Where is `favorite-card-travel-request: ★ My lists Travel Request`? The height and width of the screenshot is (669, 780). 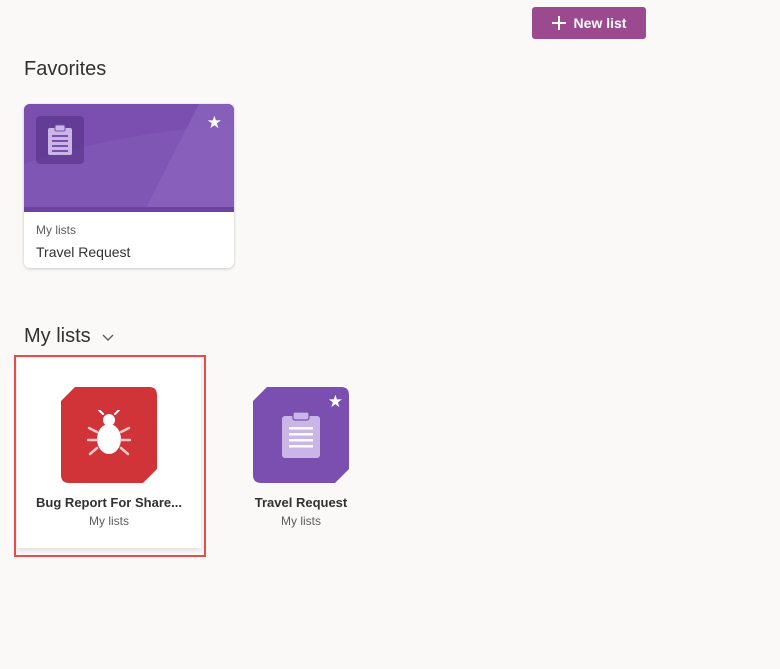
favorite-card-travel-request: ★ My lists Travel Request is located at coordinates (129, 186).